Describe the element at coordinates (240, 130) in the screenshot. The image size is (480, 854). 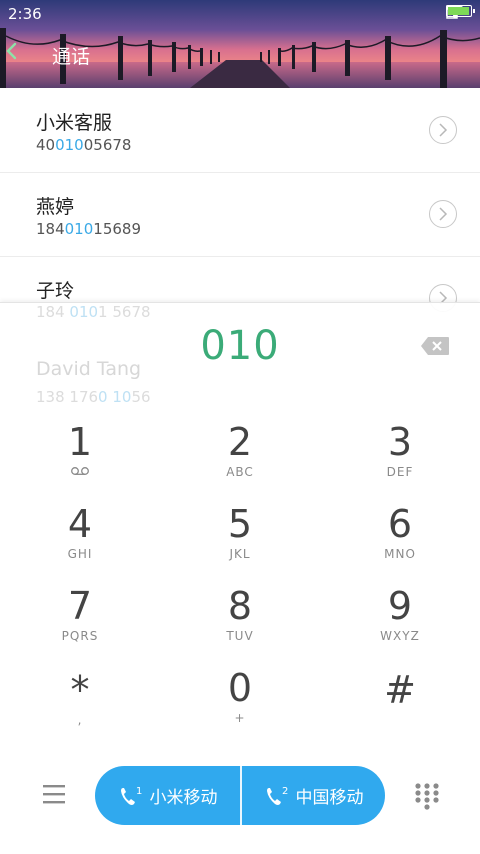
I see `contact-row: 小米客服 4001005678` at that location.